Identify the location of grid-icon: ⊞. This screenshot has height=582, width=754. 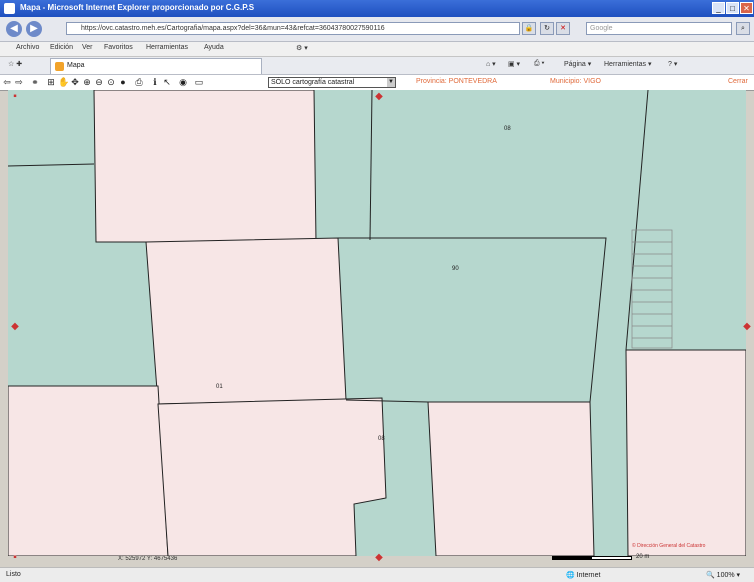
(51, 82).